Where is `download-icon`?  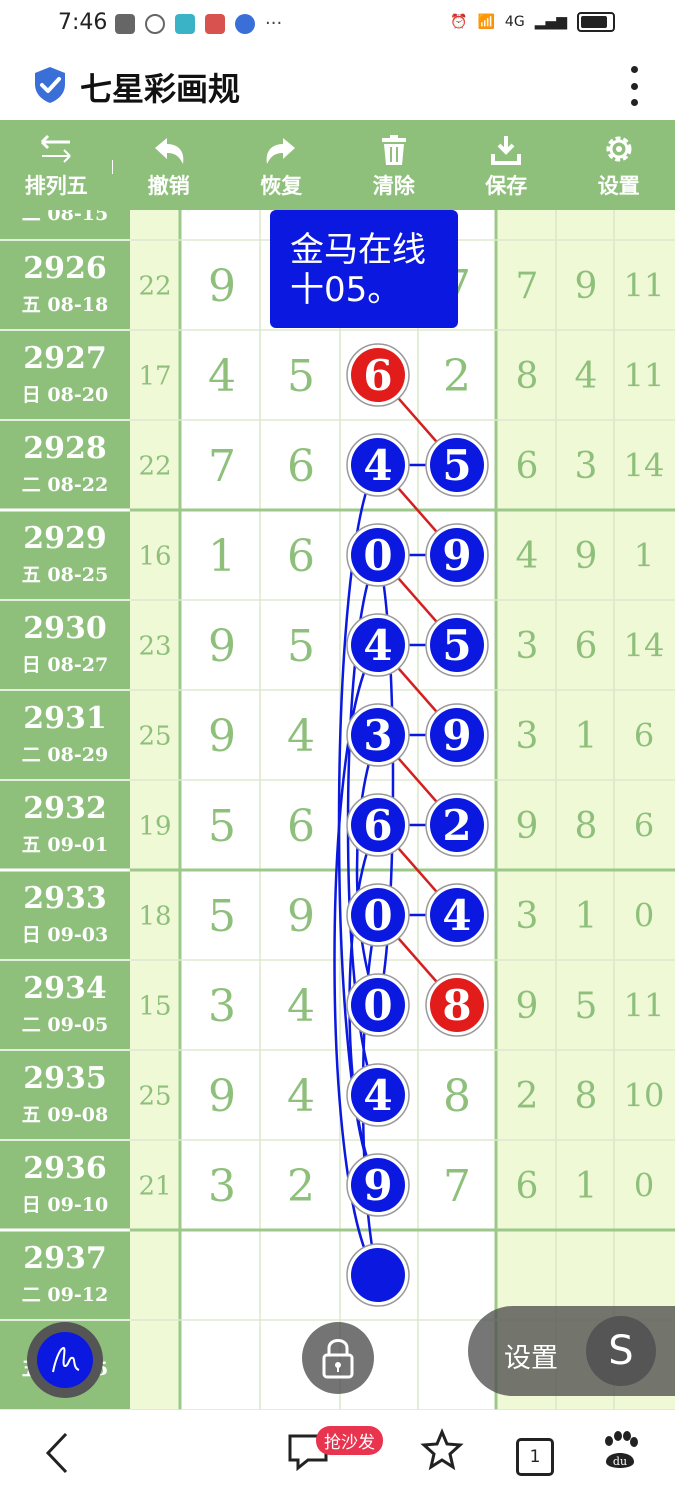 download-icon is located at coordinates (506, 150).